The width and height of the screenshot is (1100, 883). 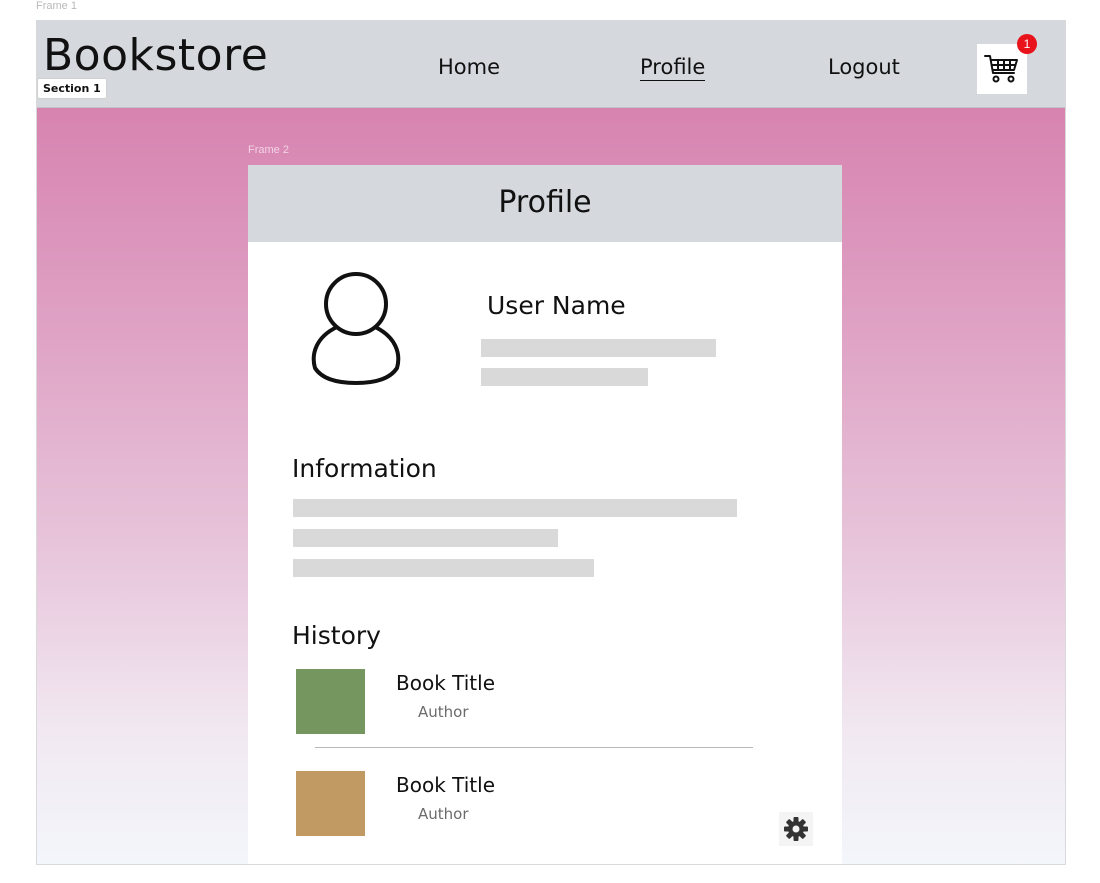 I want to click on history-divider, so click(x=534, y=747).